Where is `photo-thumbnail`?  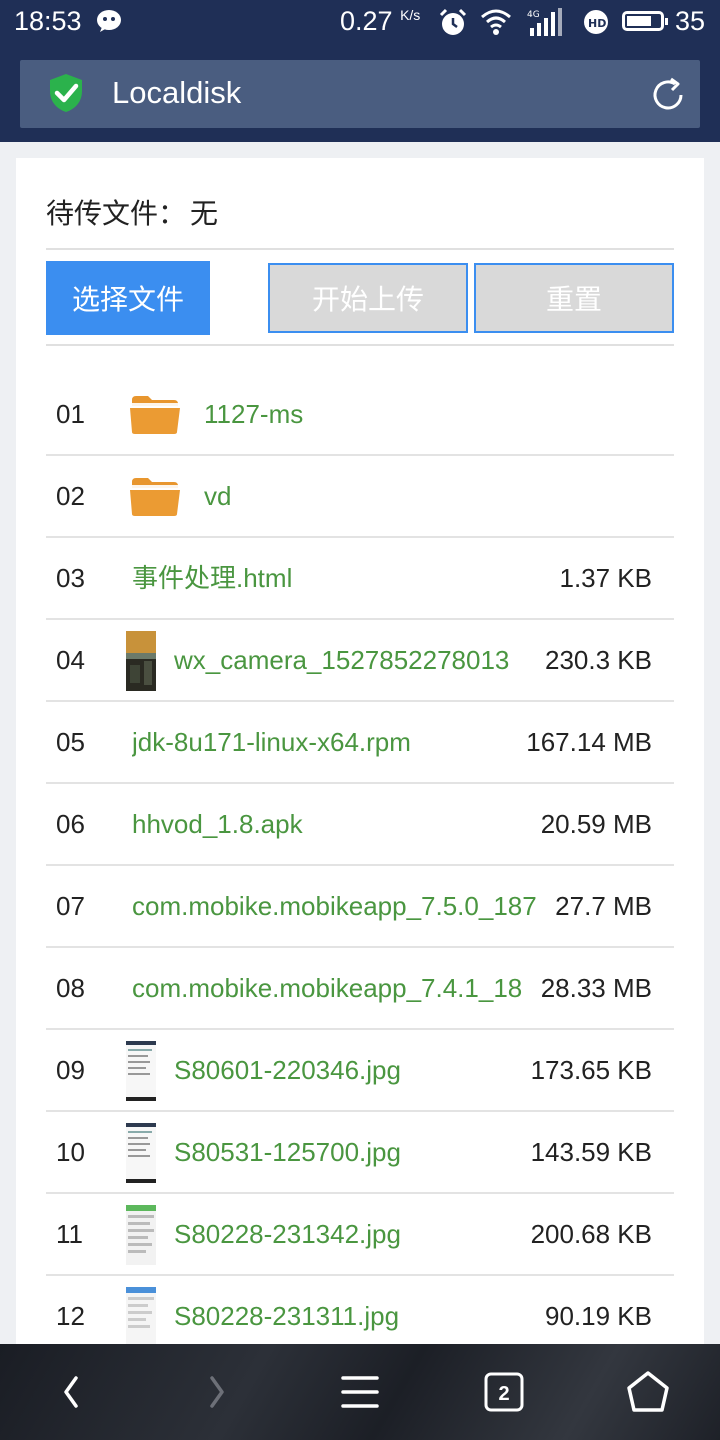
photo-thumbnail is located at coordinates (141, 661).